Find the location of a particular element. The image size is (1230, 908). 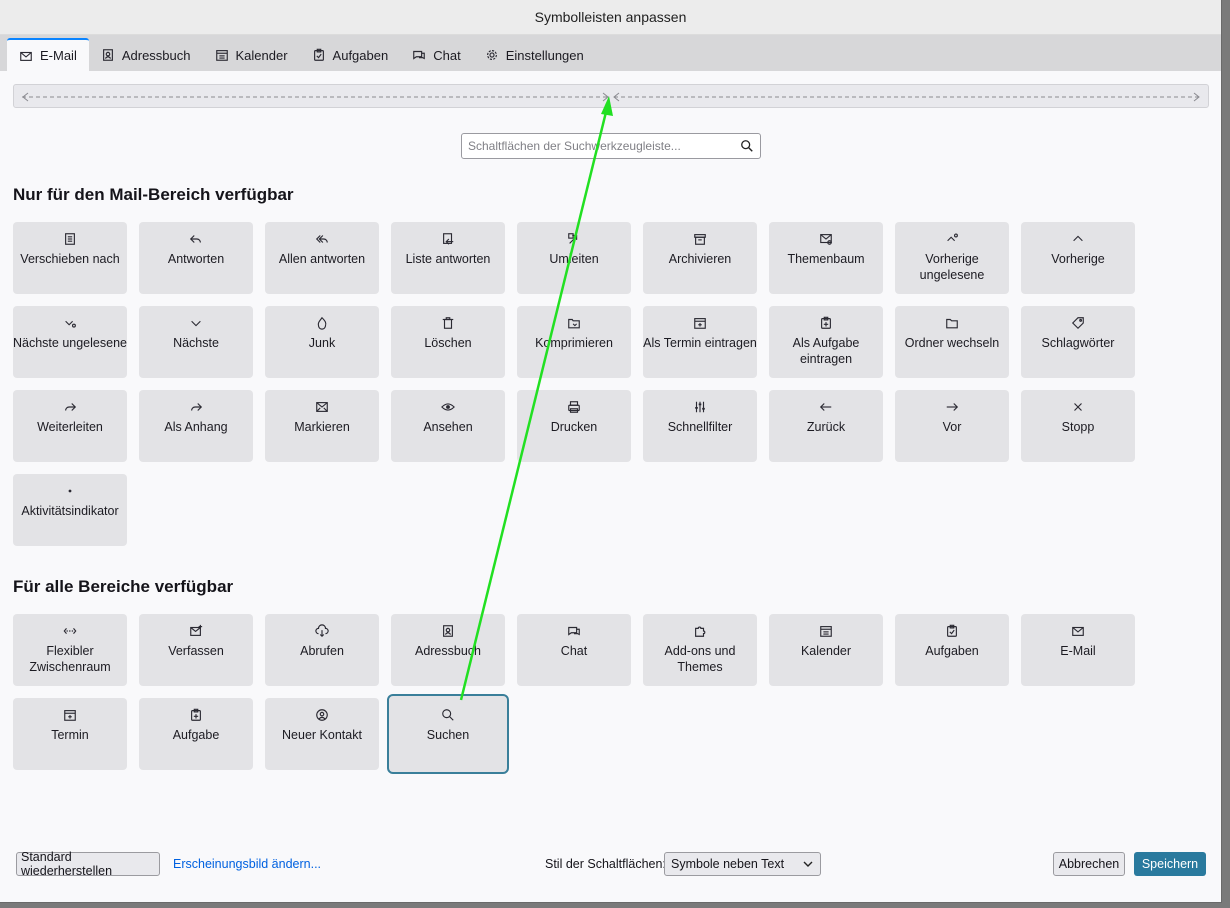

toolbar-button-ordner-wechseln: Ordner wechseln is located at coordinates (952, 342).